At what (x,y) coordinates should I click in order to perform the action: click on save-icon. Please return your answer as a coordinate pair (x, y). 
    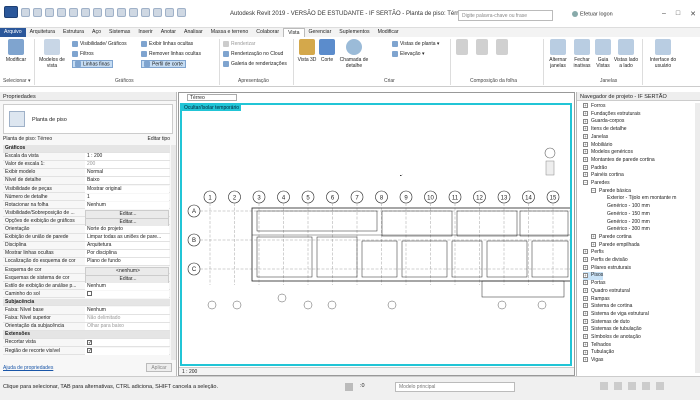
    Looking at the image, I should click on (37, 12).